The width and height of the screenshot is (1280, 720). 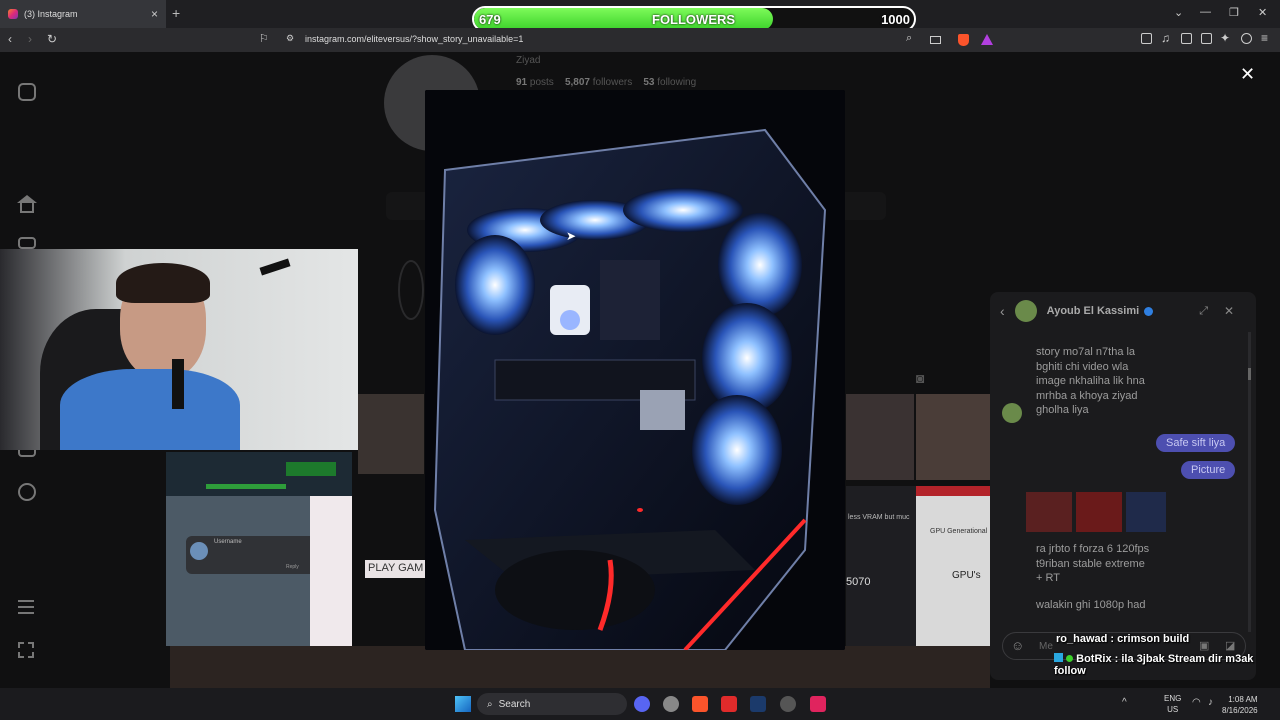 What do you see at coordinates (26, 650) in the screenshot?
I see `also-from-meta-icon` at bounding box center [26, 650].